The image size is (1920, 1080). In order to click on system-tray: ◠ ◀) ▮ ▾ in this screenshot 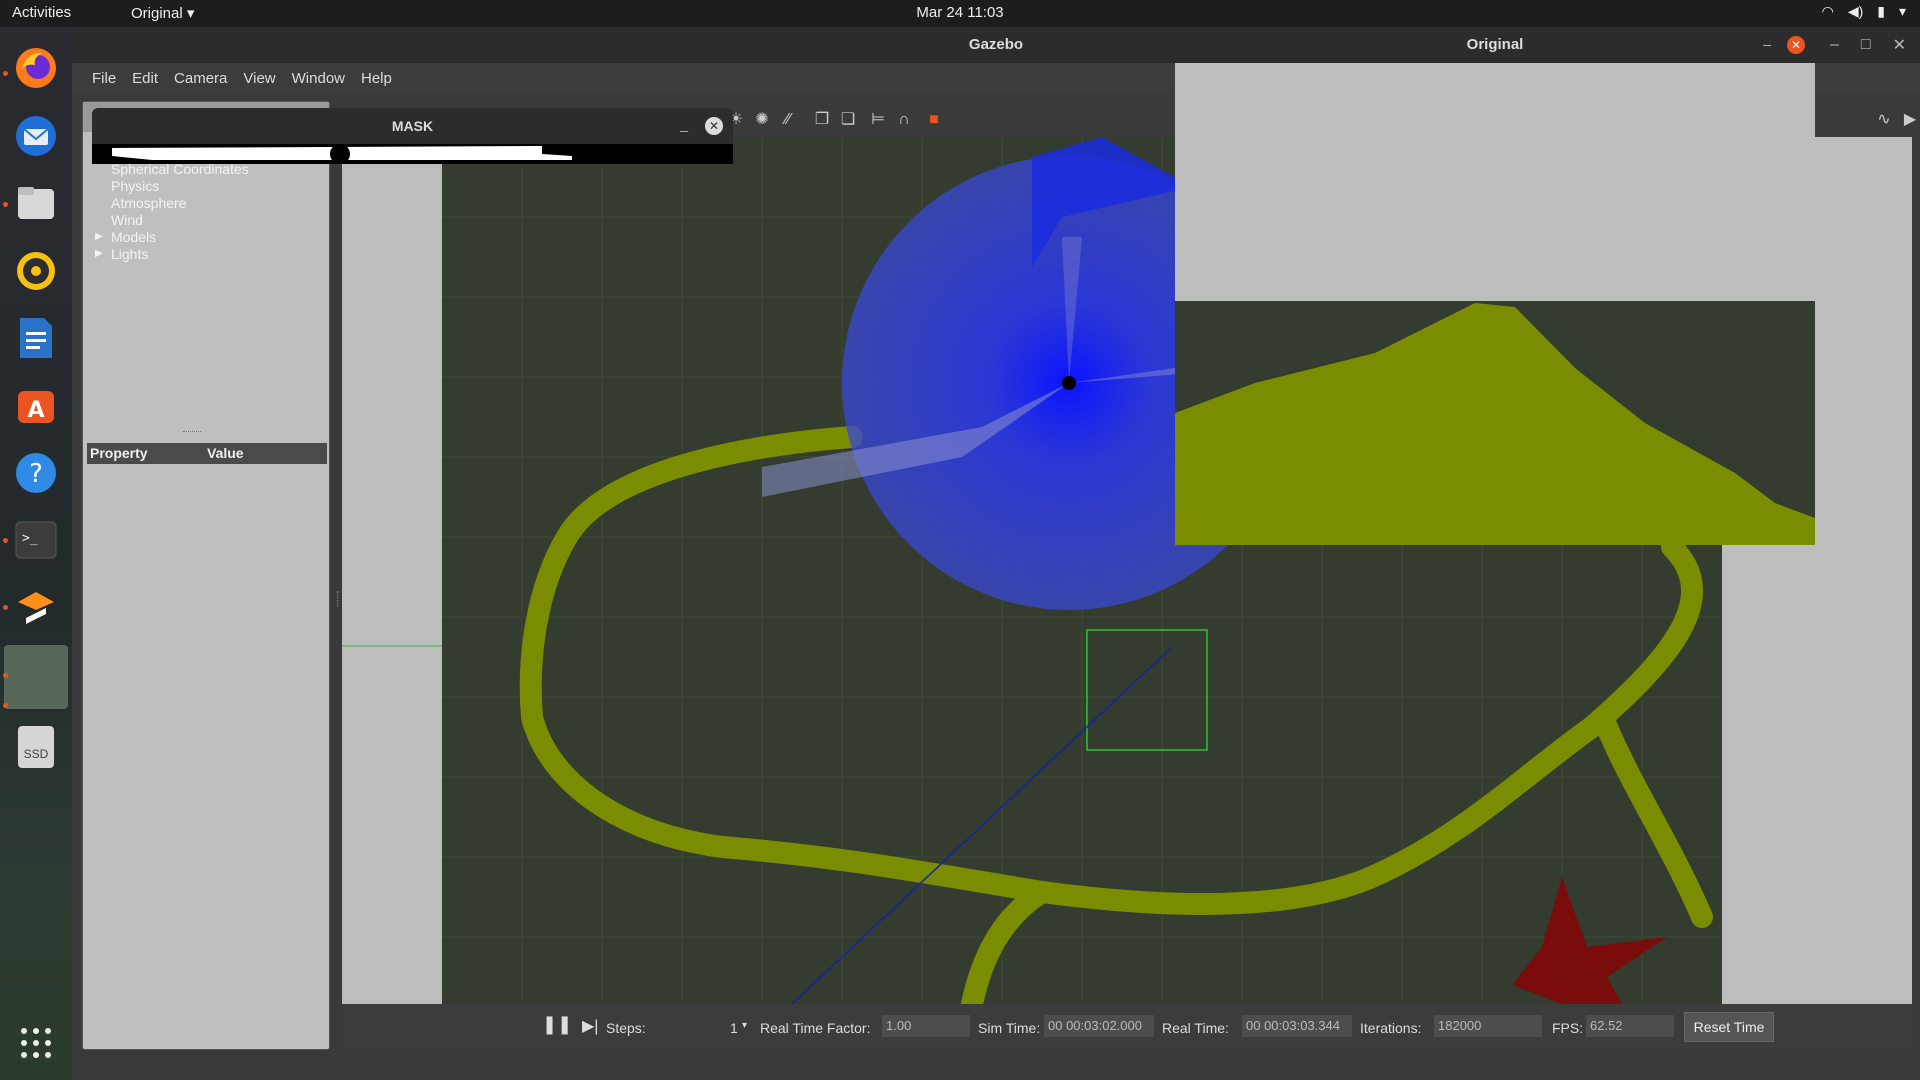, I will do `click(1864, 11)`.